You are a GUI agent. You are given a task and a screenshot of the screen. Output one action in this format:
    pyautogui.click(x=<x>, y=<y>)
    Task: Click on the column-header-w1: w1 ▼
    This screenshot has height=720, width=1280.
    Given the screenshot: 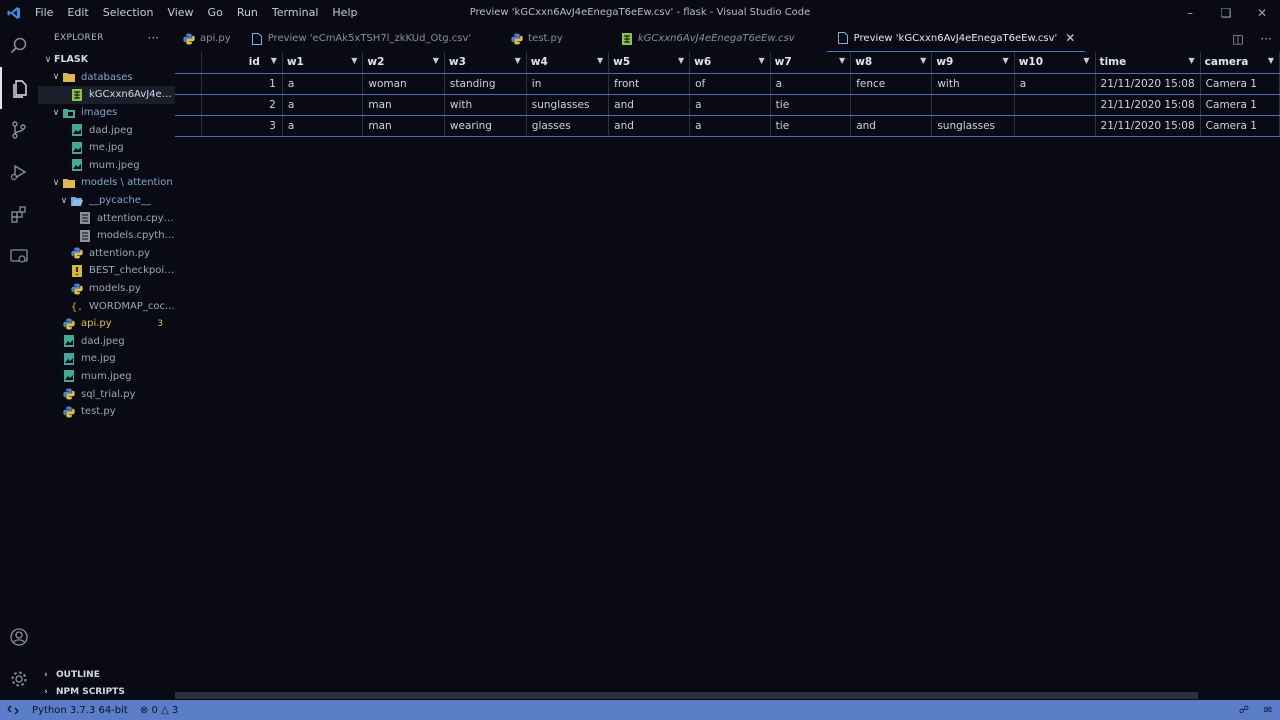 What is the action you would take?
    pyautogui.click(x=323, y=63)
    